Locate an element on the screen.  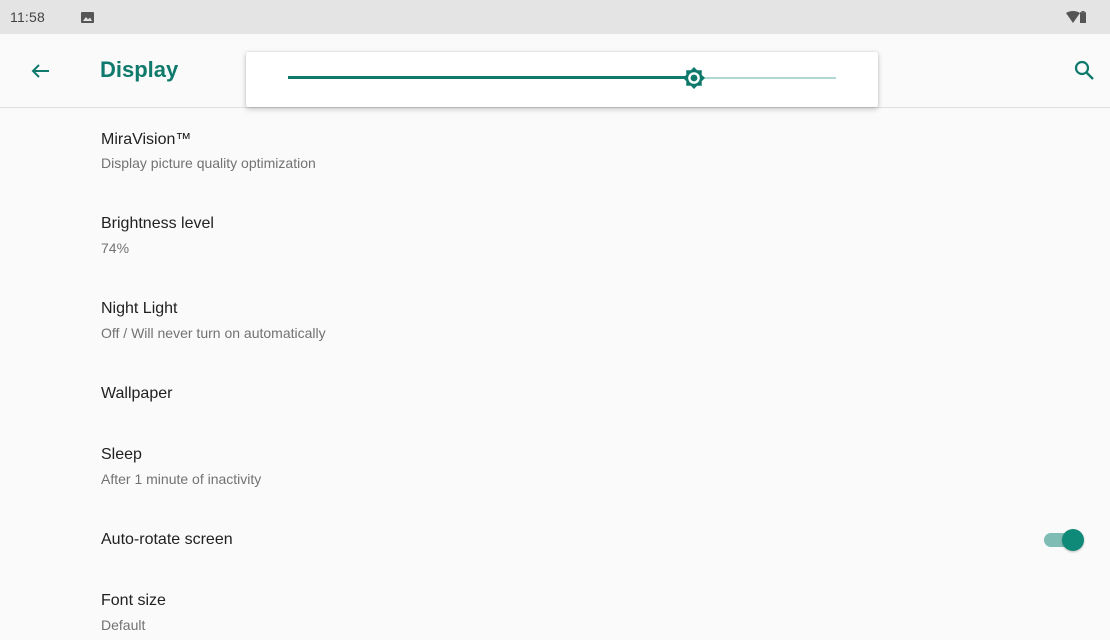
wifi-icon is located at coordinates (1073, 17).